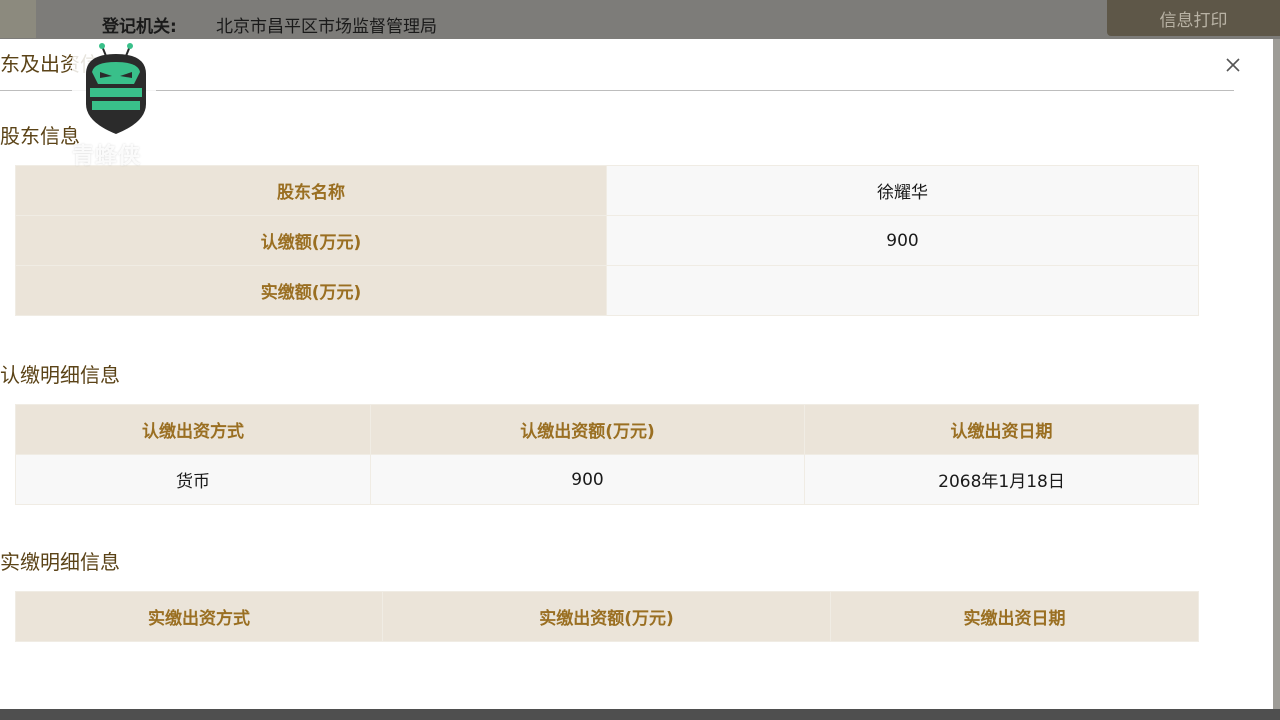 The height and width of the screenshot is (720, 1280). I want to click on subscribed-amount-cell: 900, so click(587, 479).